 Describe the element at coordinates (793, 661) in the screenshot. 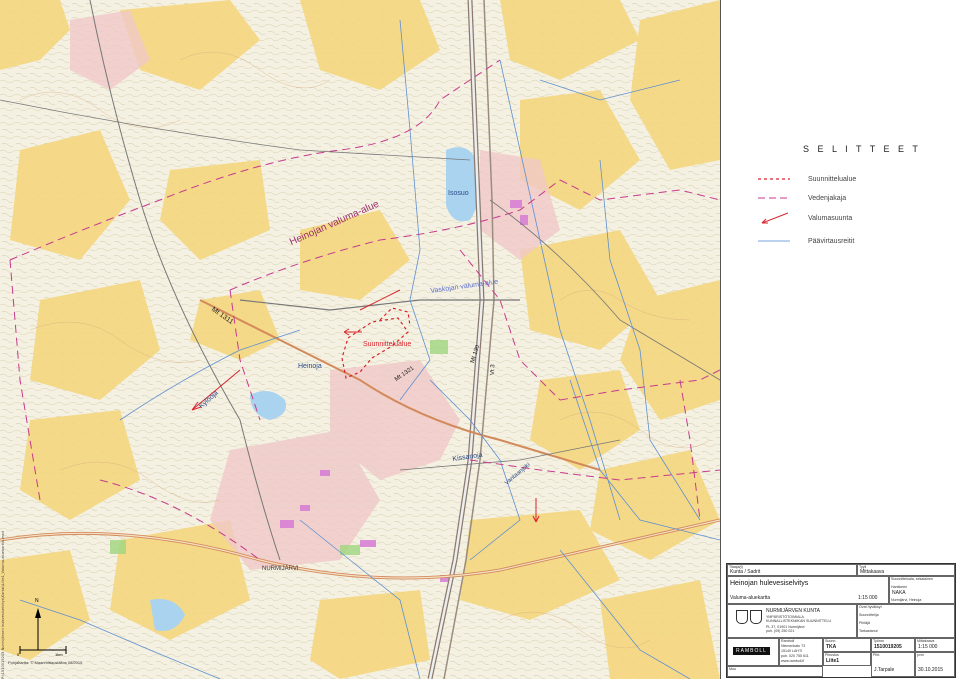

I see `tb-company-addr5: www.ramboll.fi` at that location.